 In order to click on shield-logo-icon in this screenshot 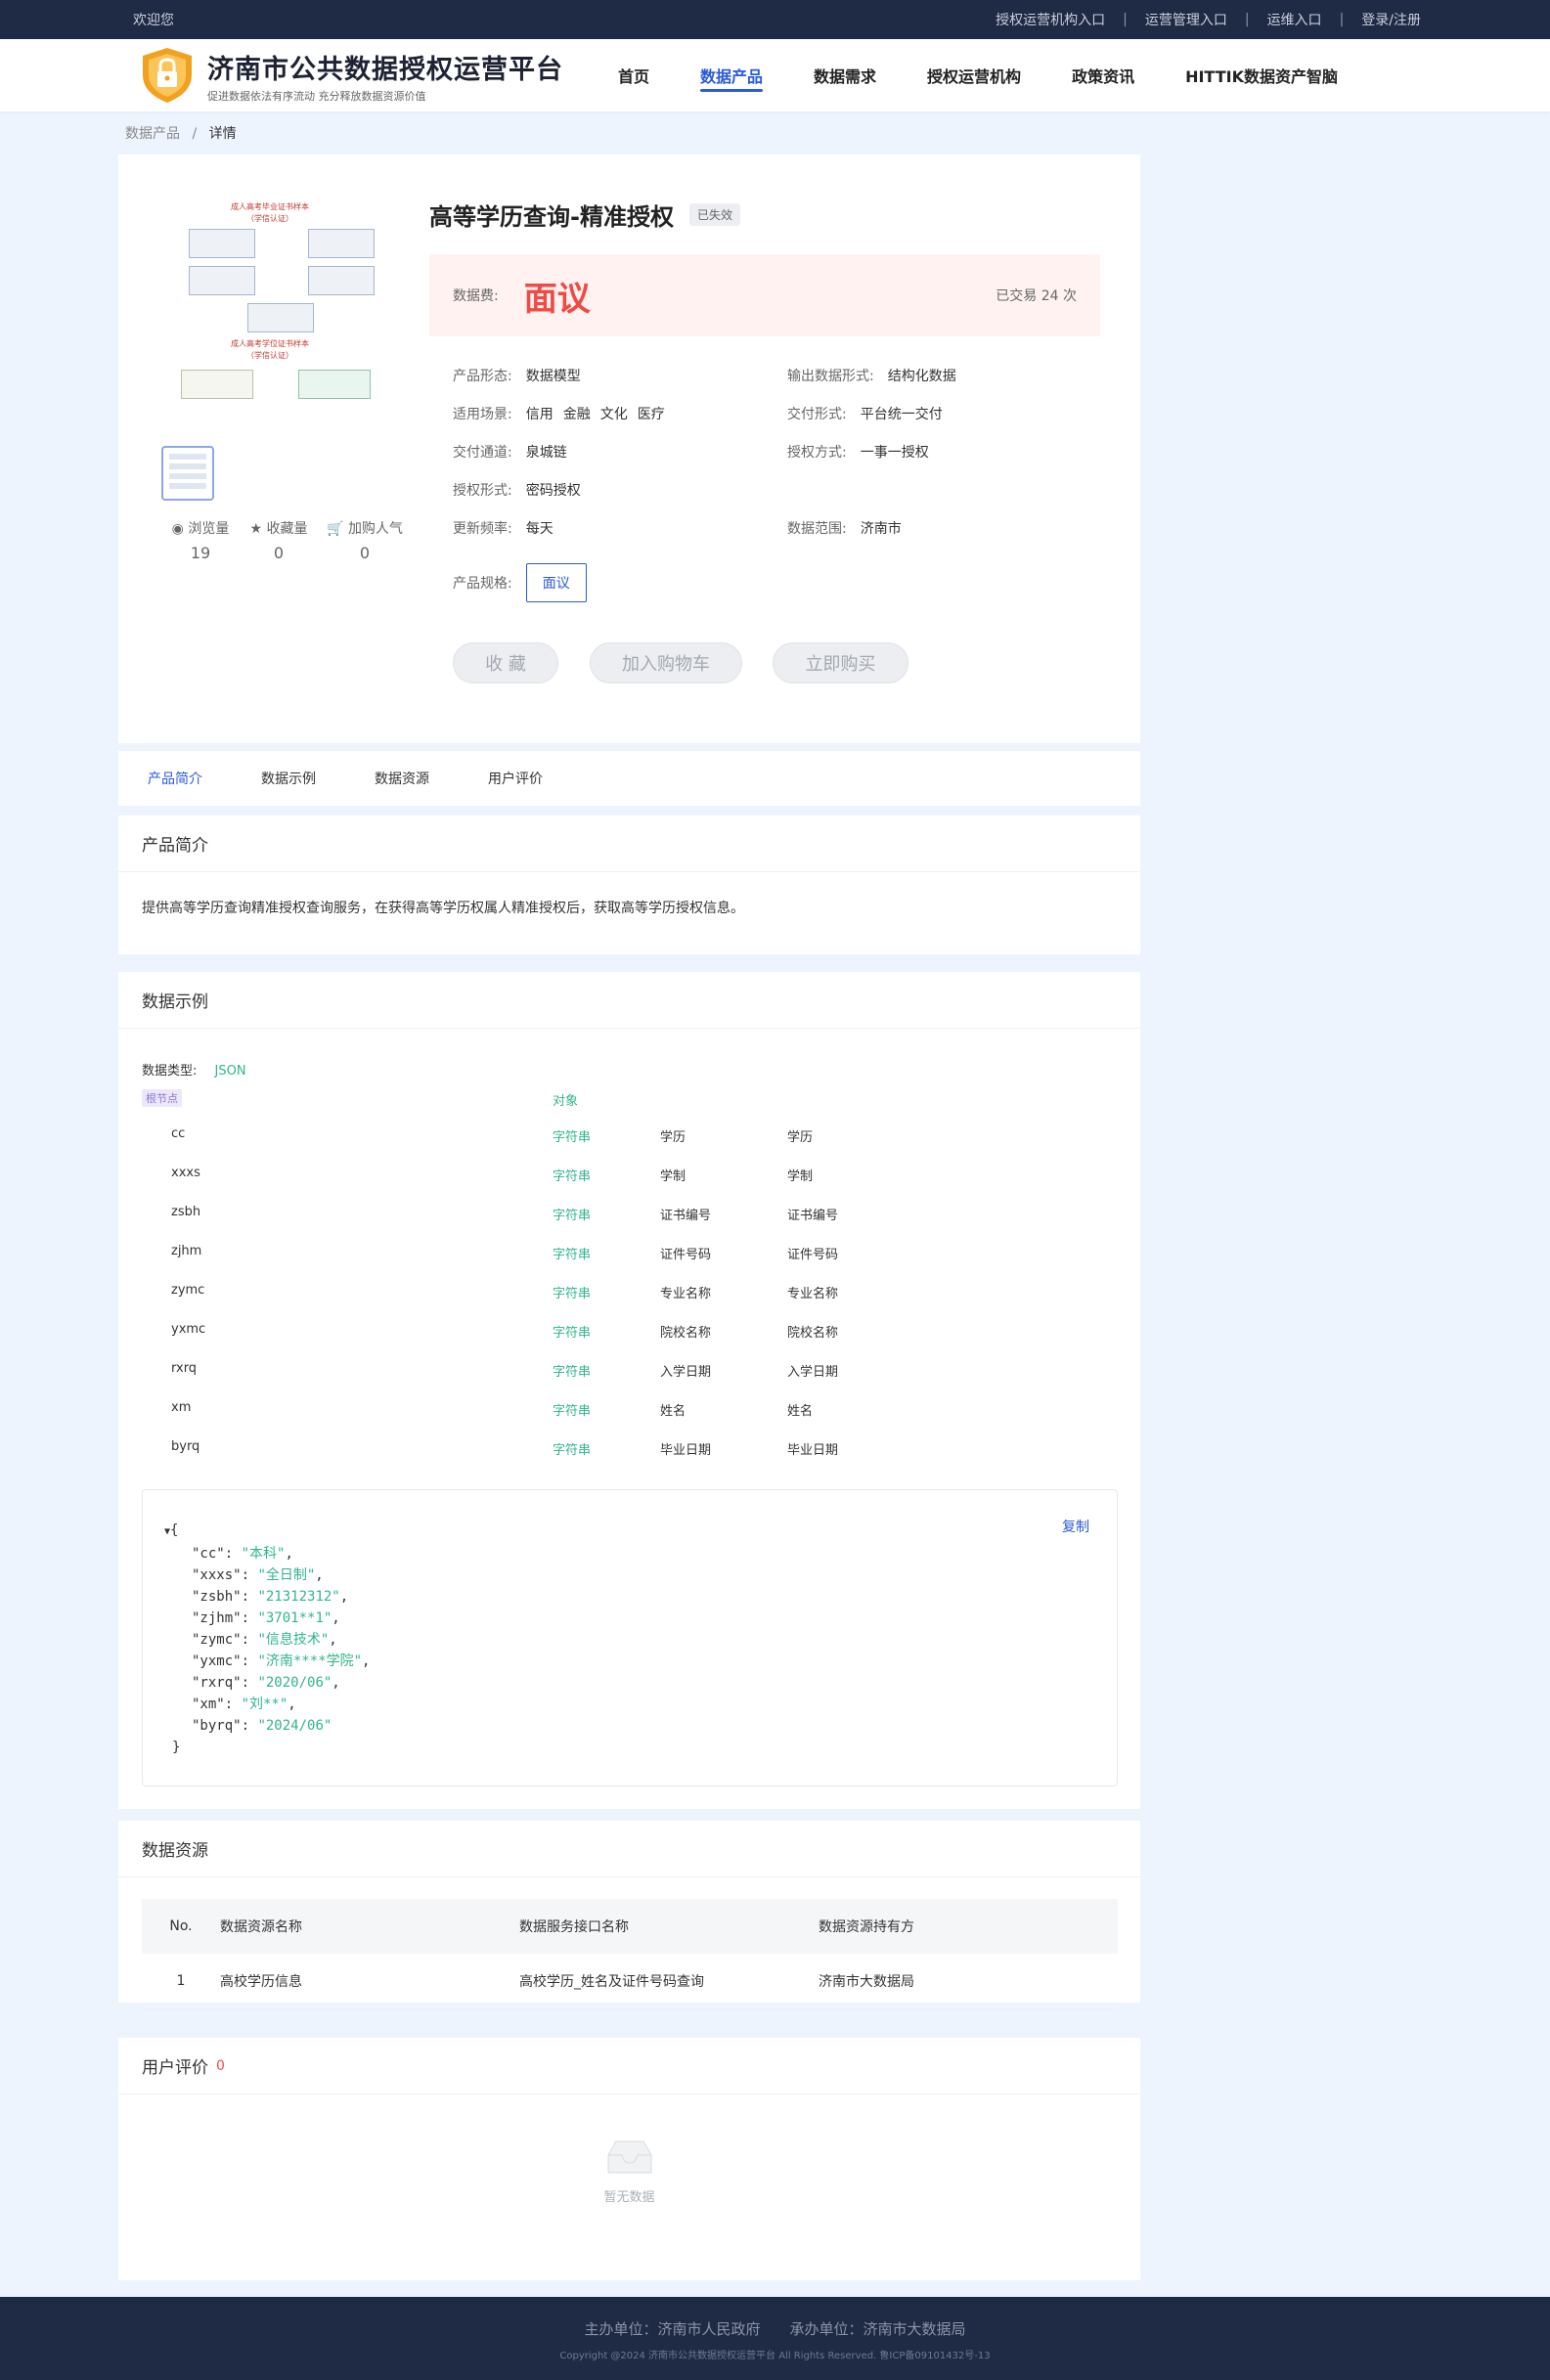, I will do `click(167, 75)`.